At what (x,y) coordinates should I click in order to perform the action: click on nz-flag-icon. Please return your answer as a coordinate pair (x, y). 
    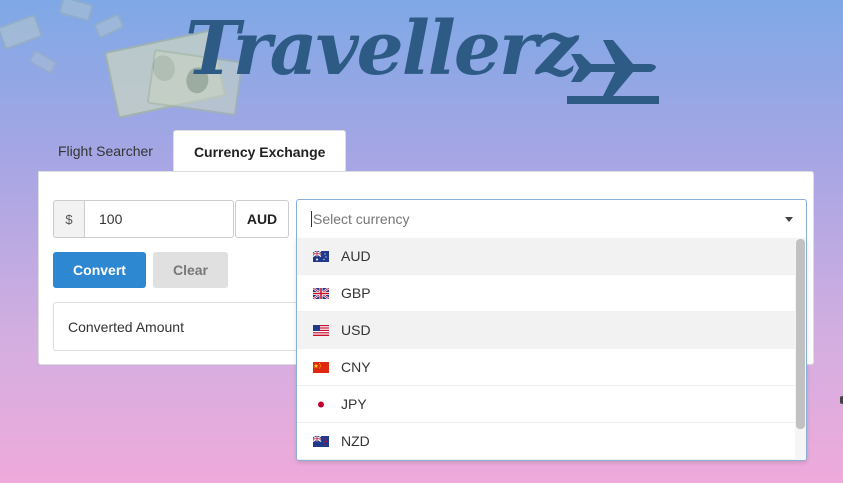
    Looking at the image, I should click on (321, 441).